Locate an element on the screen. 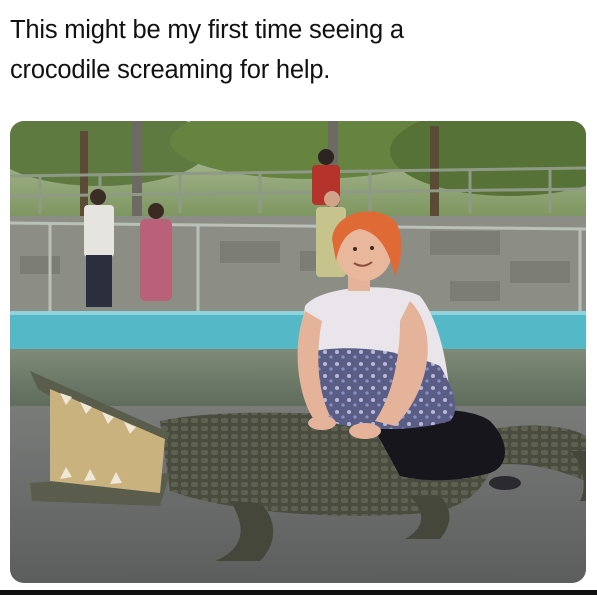 The height and width of the screenshot is (595, 597). spectator-left is located at coordinates (99, 248).